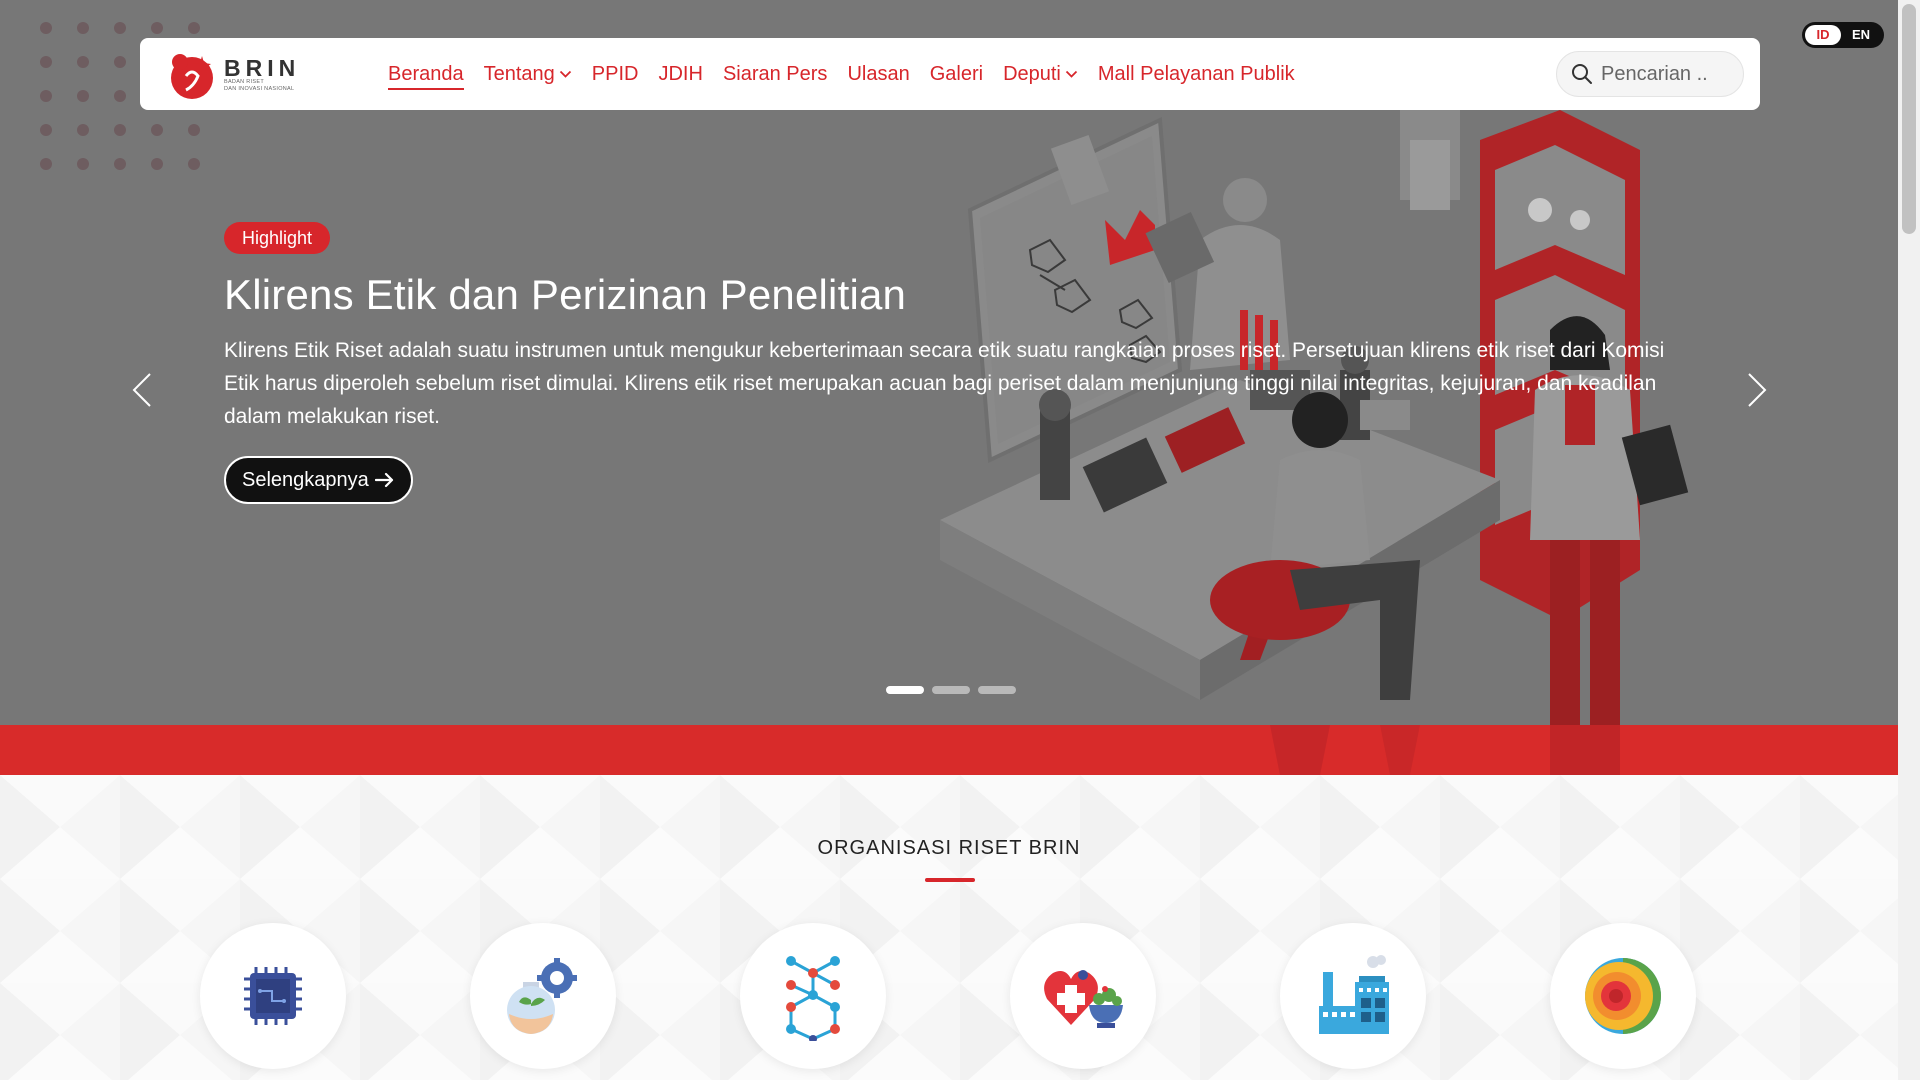 Image resolution: width=1920 pixels, height=1080 pixels. I want to click on read-more-button: Selengkapnya, so click(318, 480).